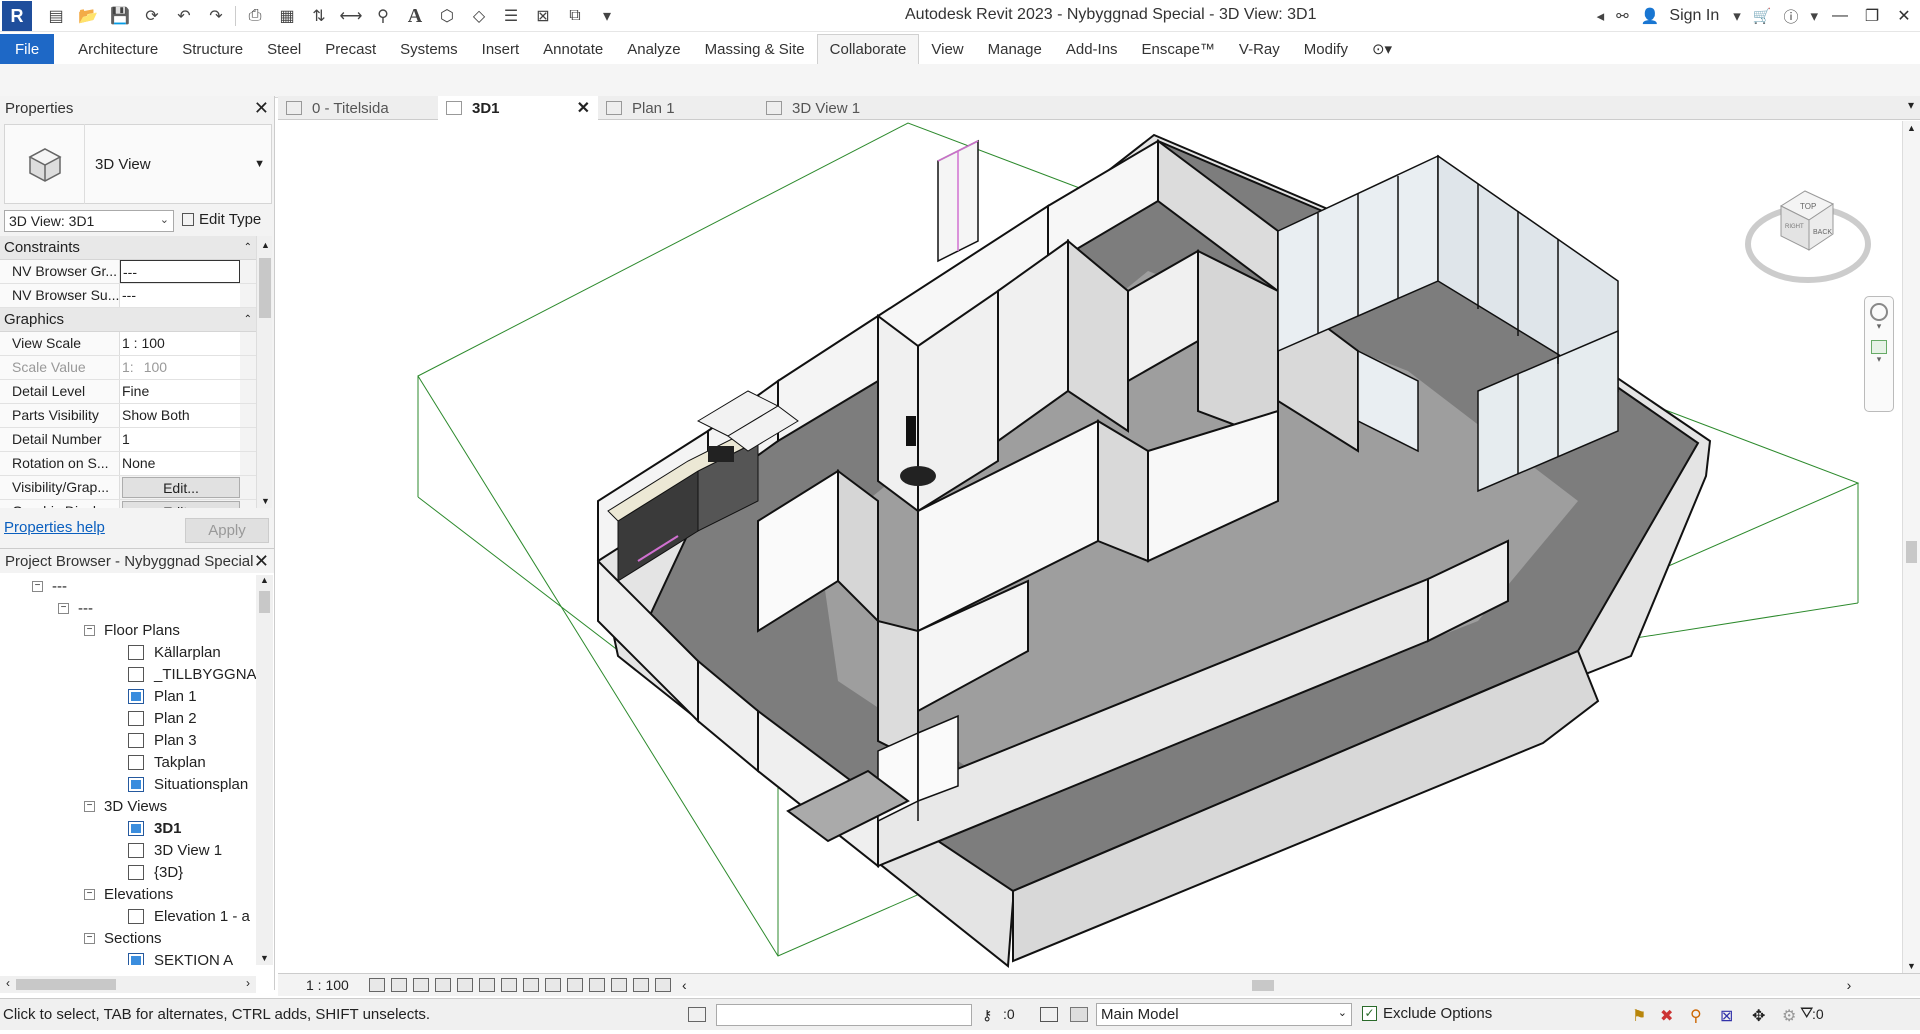 The width and height of the screenshot is (1920, 1034). I want to click on edit-type-button: Edit Type, so click(221, 219).